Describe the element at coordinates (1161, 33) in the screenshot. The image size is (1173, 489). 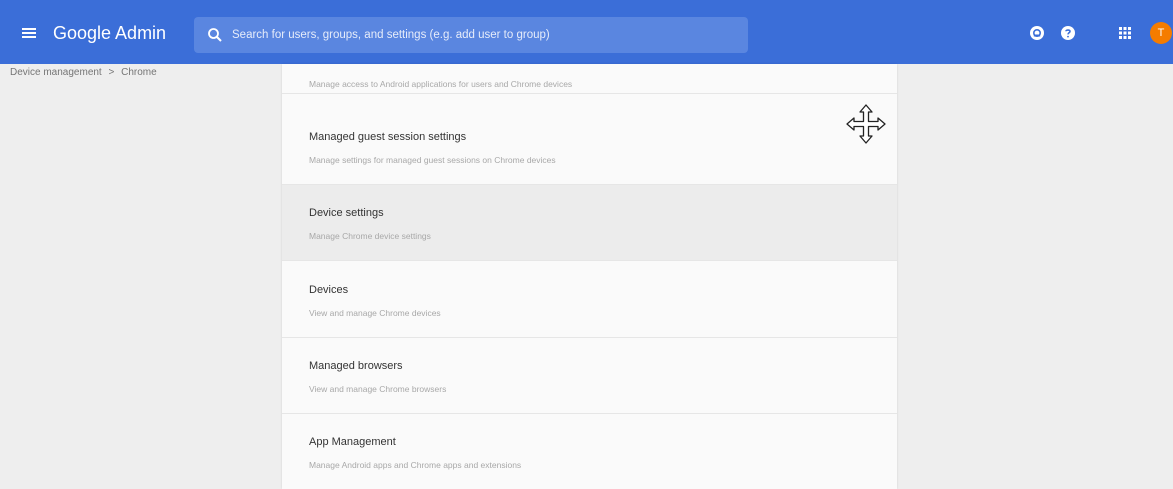
I see `avatar: T` at that location.